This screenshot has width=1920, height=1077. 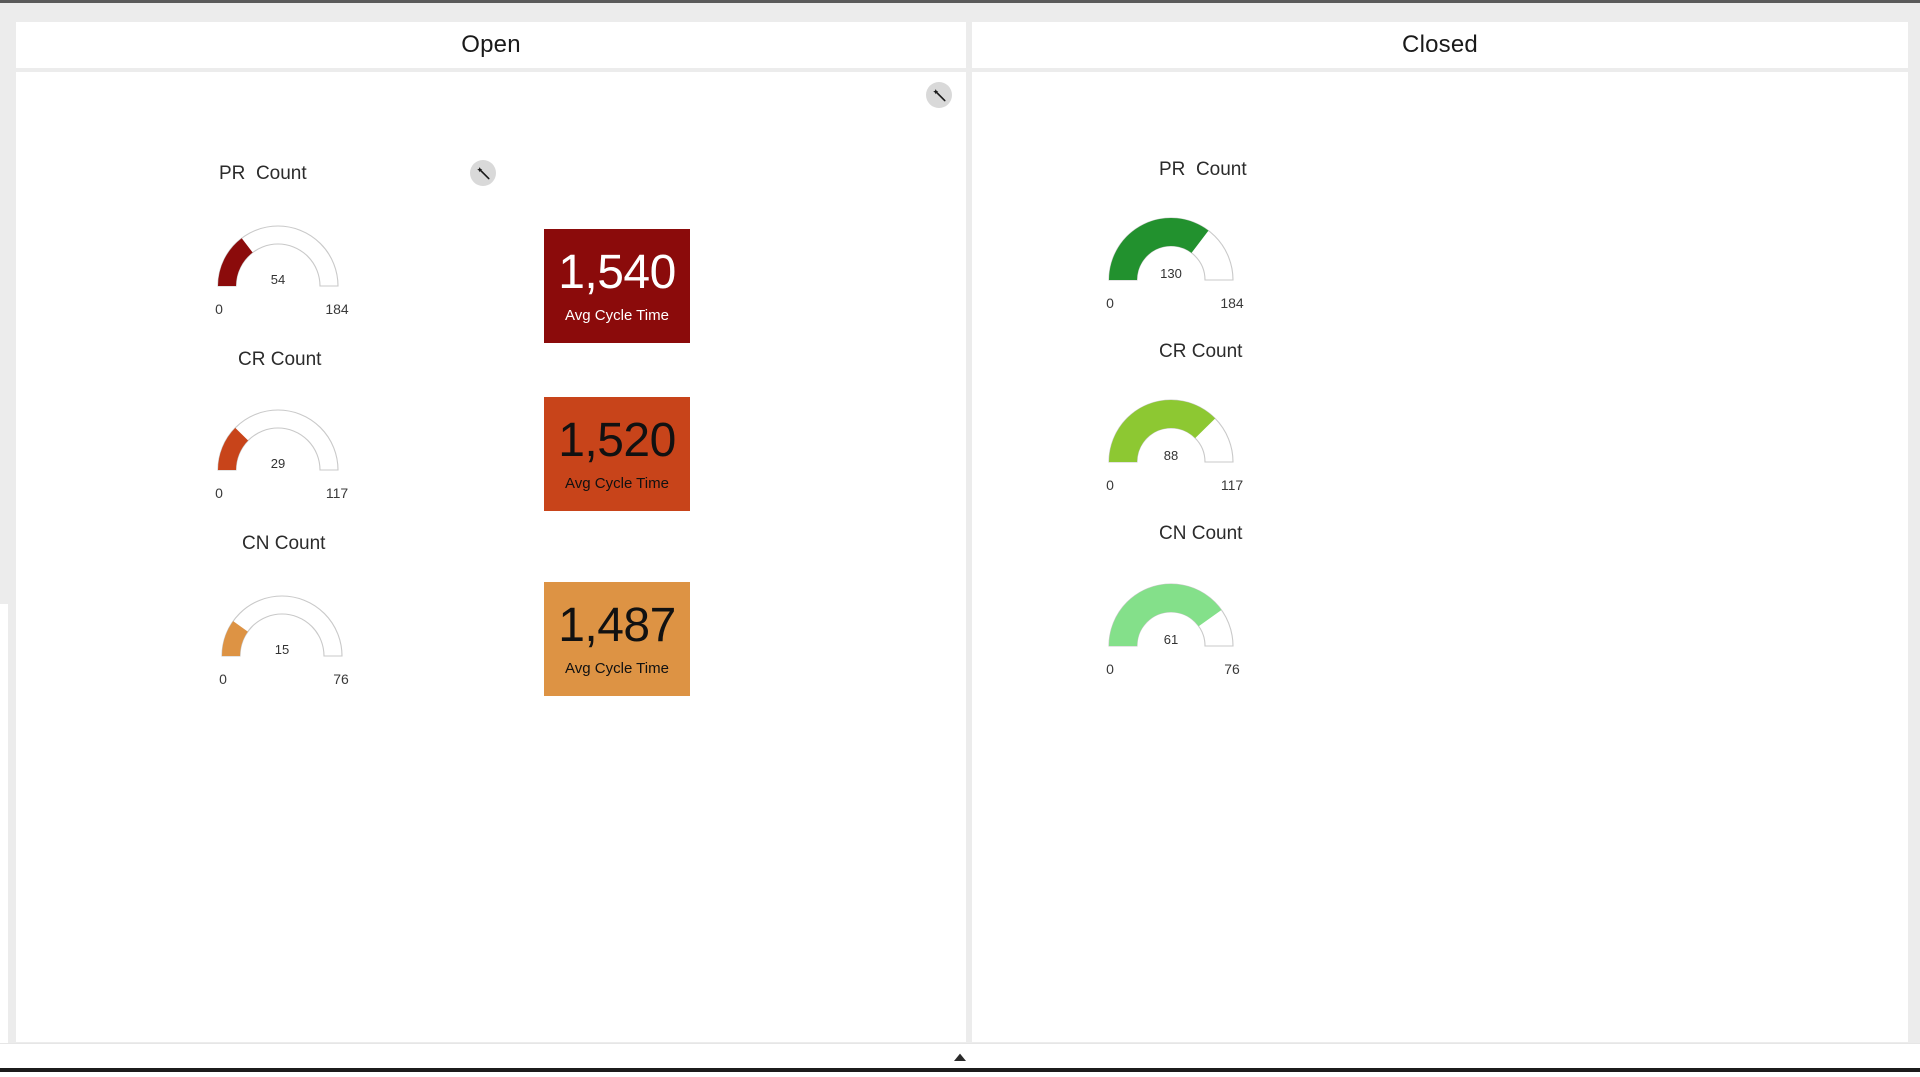 What do you see at coordinates (1203, 169) in the screenshot?
I see `metric-label-closed-0: PR Count` at bounding box center [1203, 169].